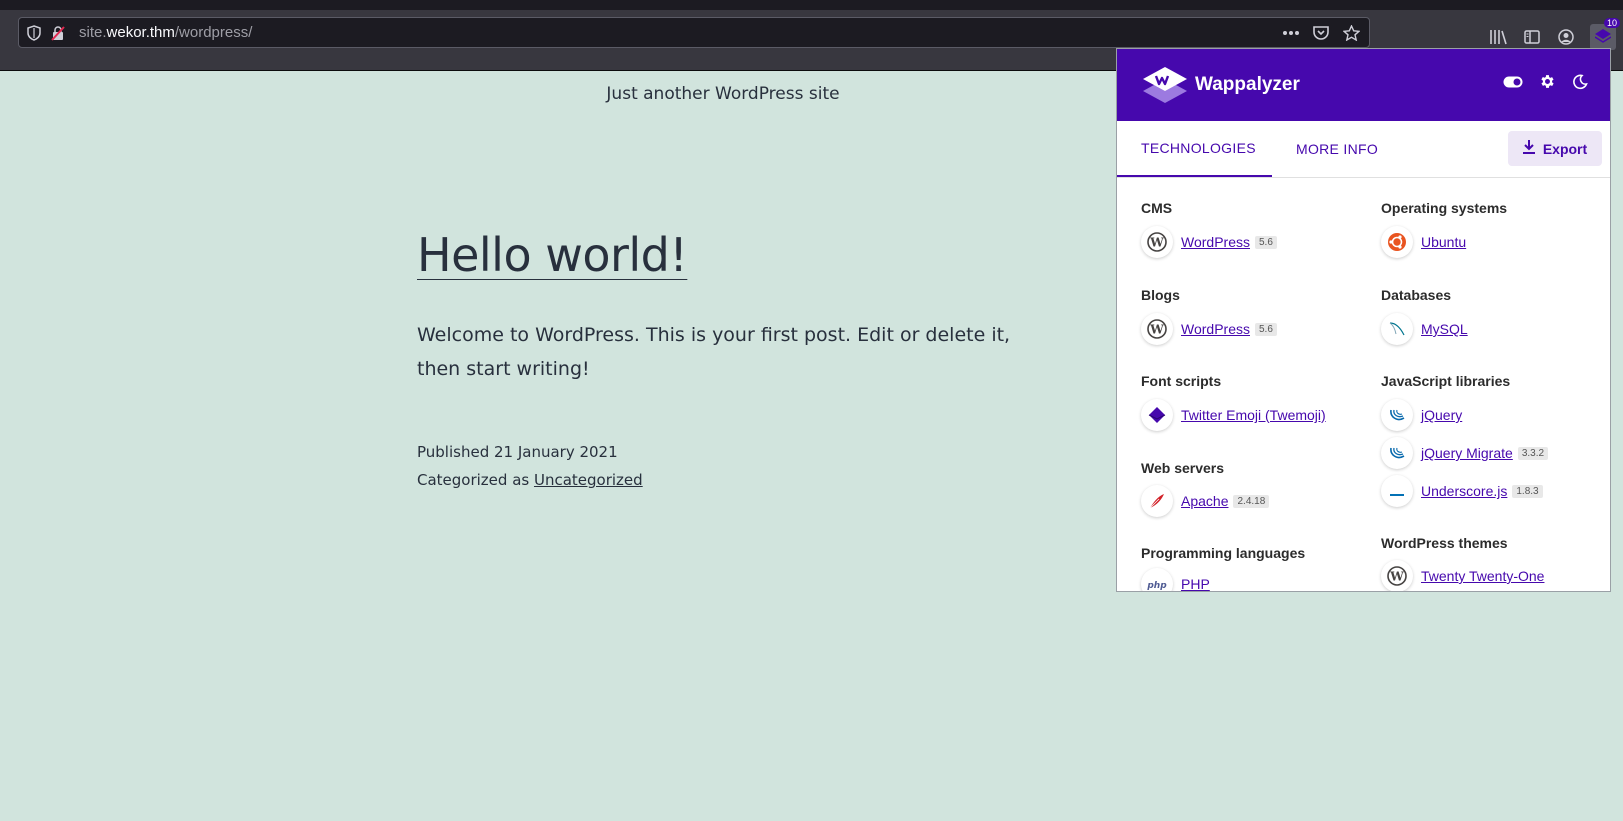  I want to click on underscore-icon, so click(1397, 491).